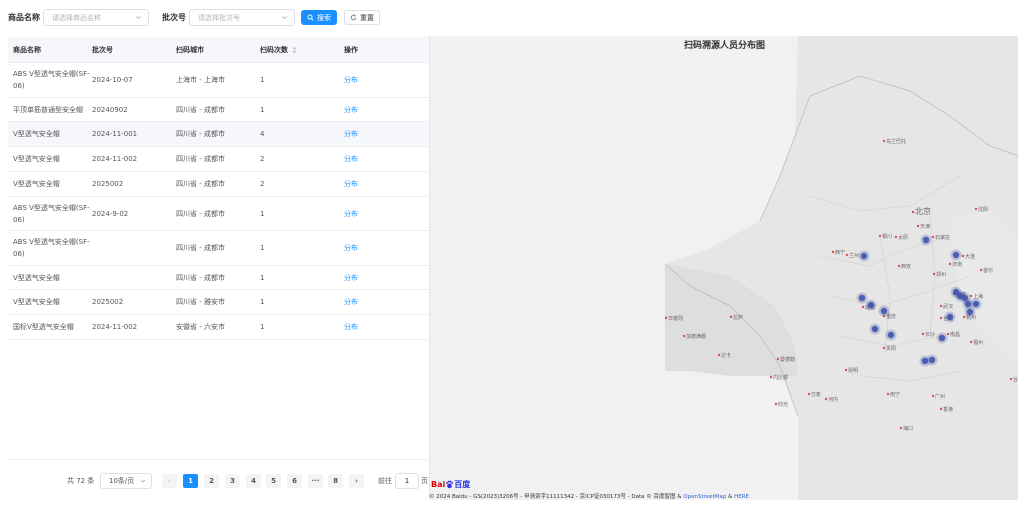  What do you see at coordinates (190, 481) in the screenshot?
I see `page-button-1: 1` at bounding box center [190, 481].